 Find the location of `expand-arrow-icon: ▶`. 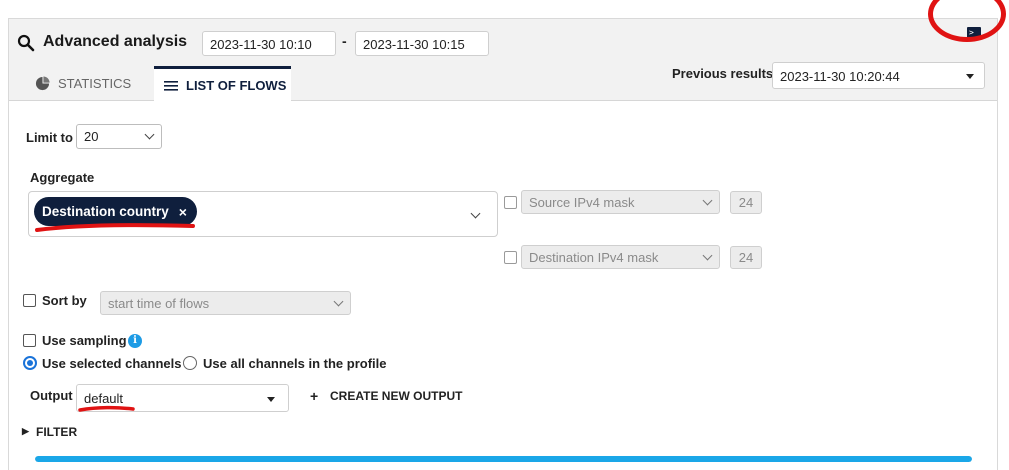

expand-arrow-icon: ▶ is located at coordinates (25, 431).